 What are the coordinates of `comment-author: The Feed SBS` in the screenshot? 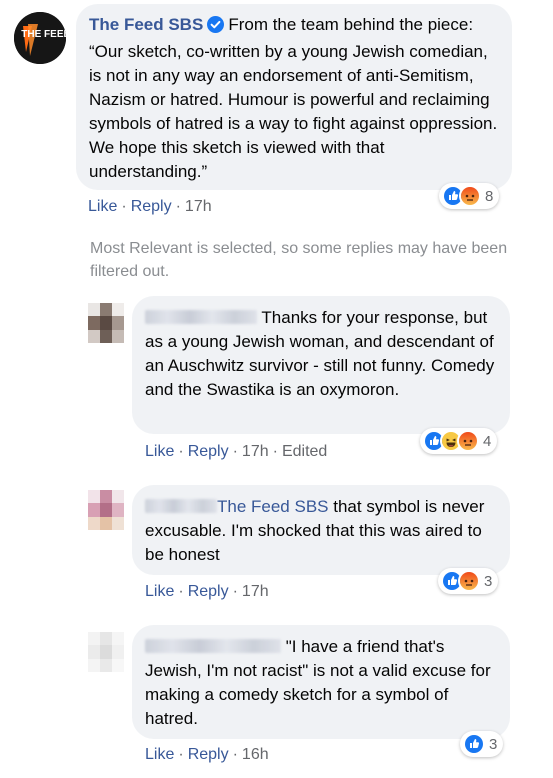 It's located at (146, 24).